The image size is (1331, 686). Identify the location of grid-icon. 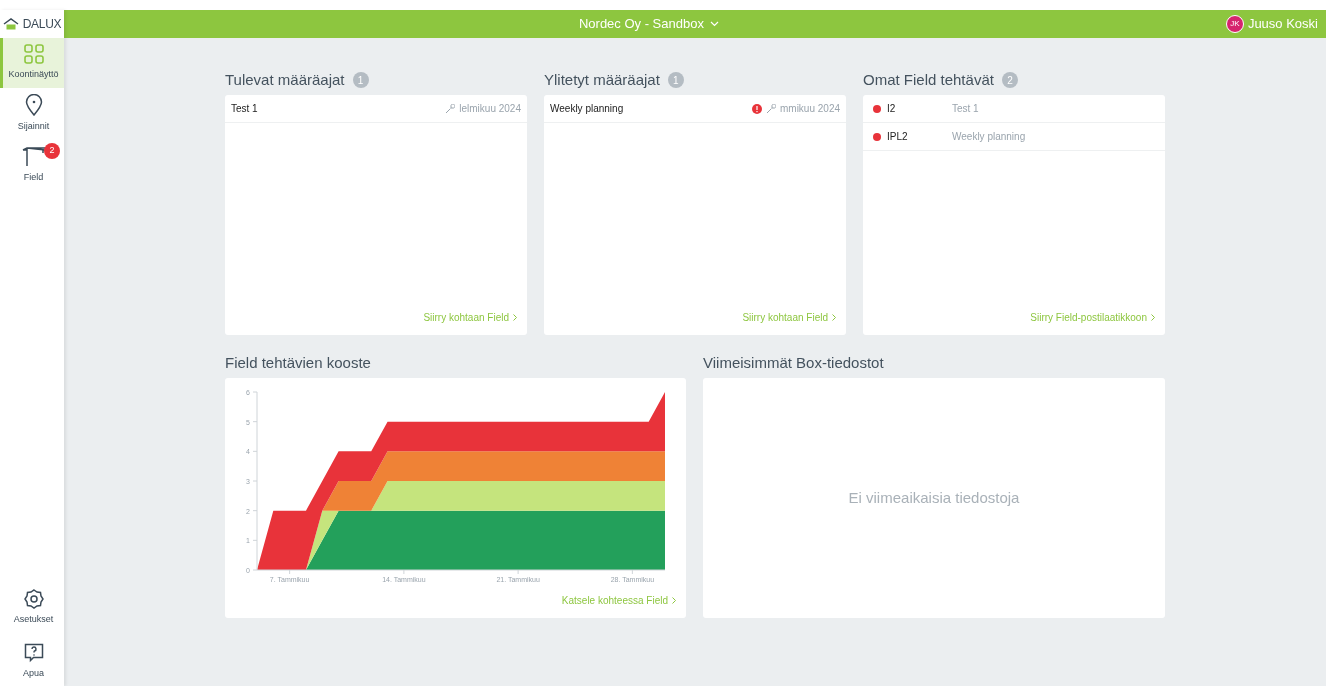
(33, 54).